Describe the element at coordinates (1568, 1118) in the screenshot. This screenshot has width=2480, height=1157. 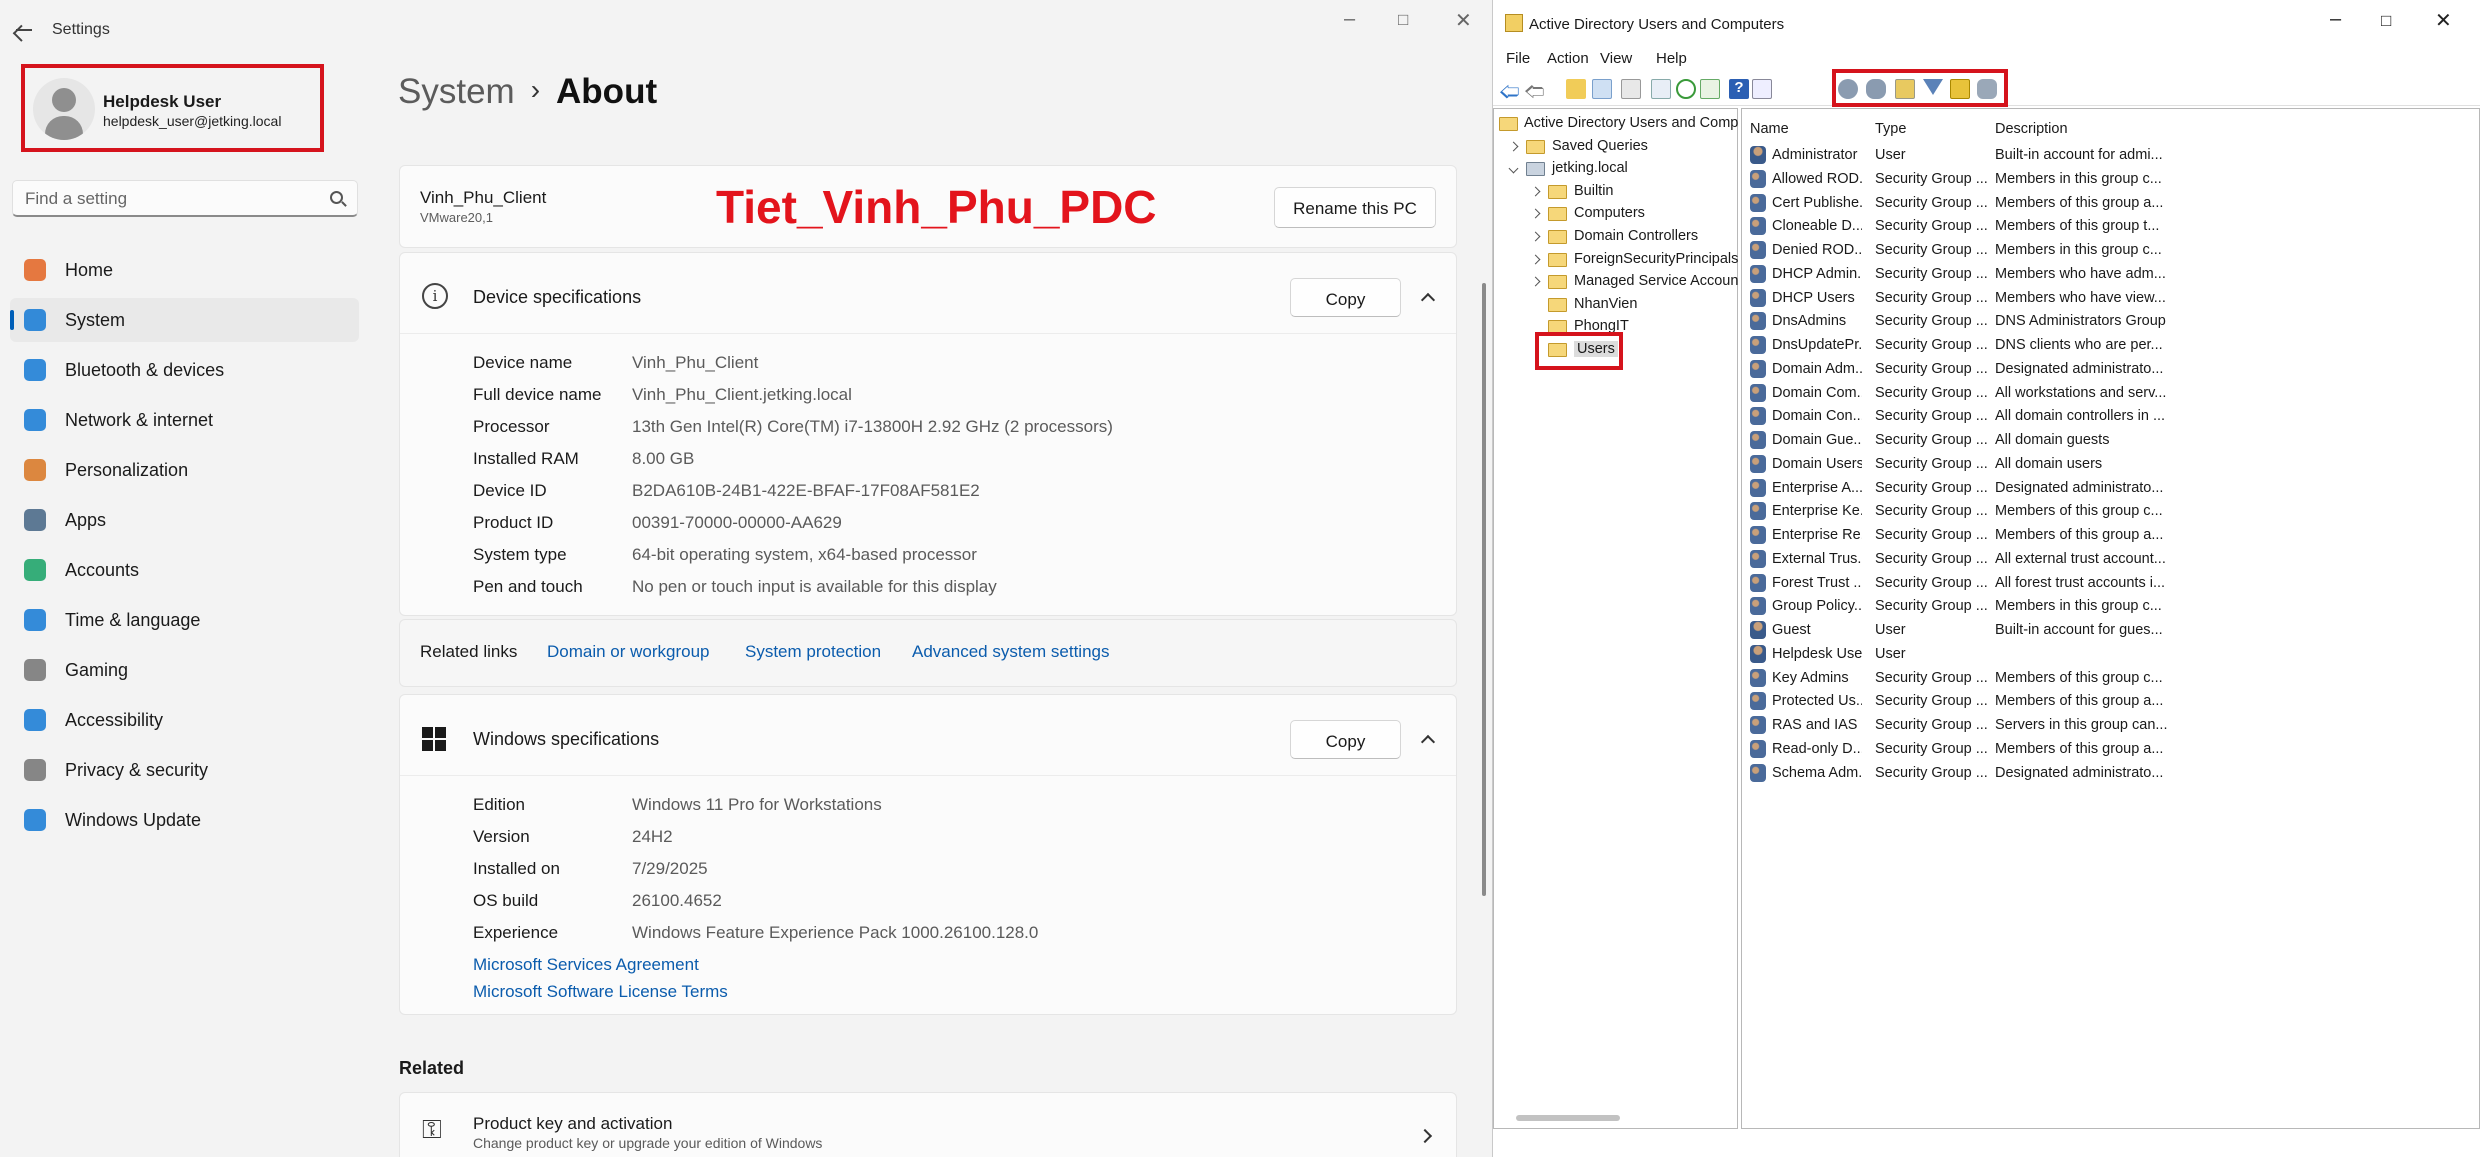
I see `tree-hscrollbar` at that location.